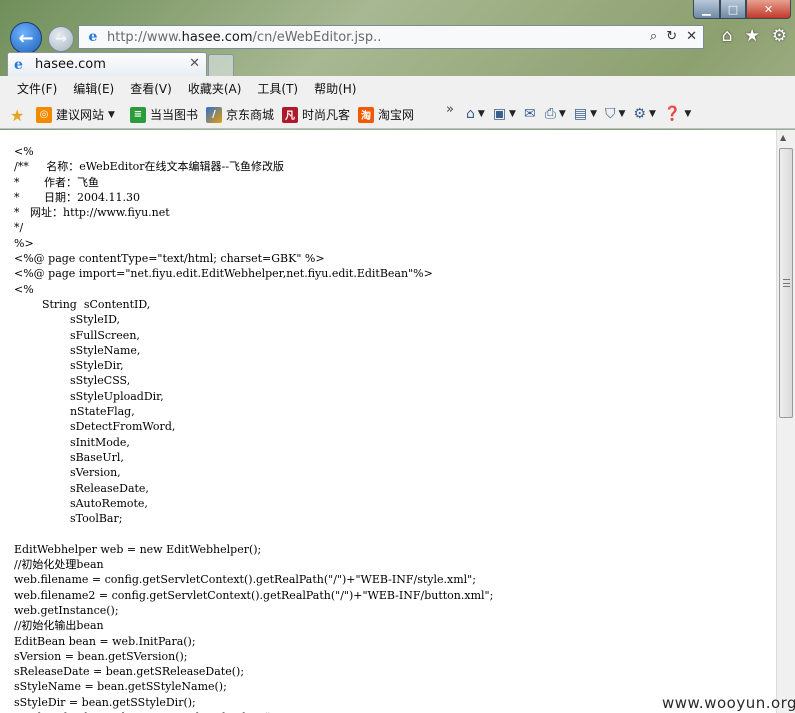  Describe the element at coordinates (733, 9) in the screenshot. I see `maximize-button: □` at that location.